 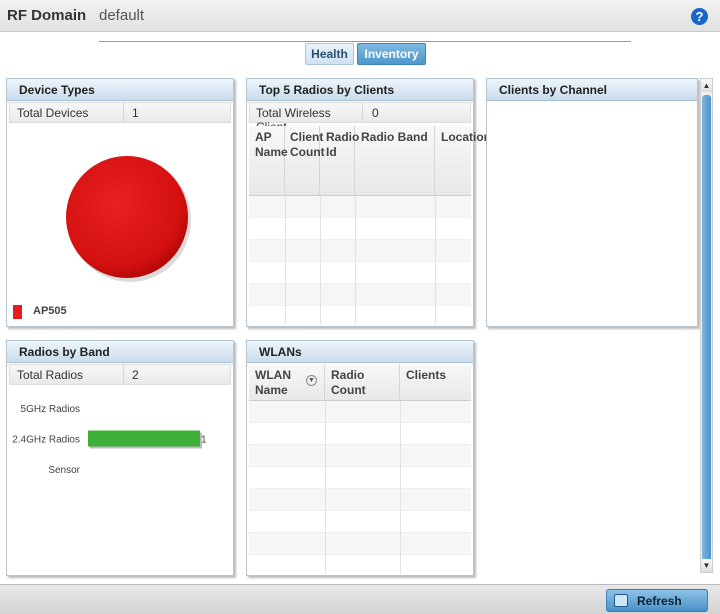 What do you see at coordinates (360, 16) in the screenshot?
I see `page-header: RF Domain default ?` at bounding box center [360, 16].